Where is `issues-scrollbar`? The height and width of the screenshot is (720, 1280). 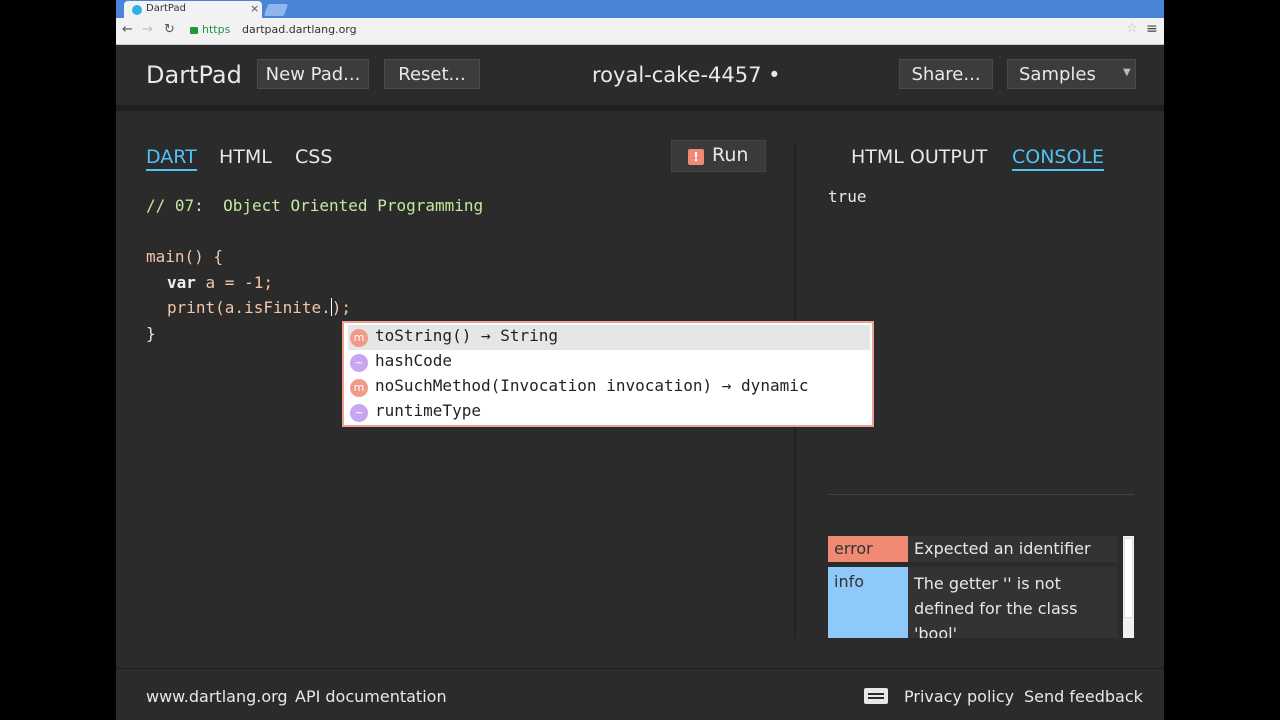
issues-scrollbar is located at coordinates (1128, 587).